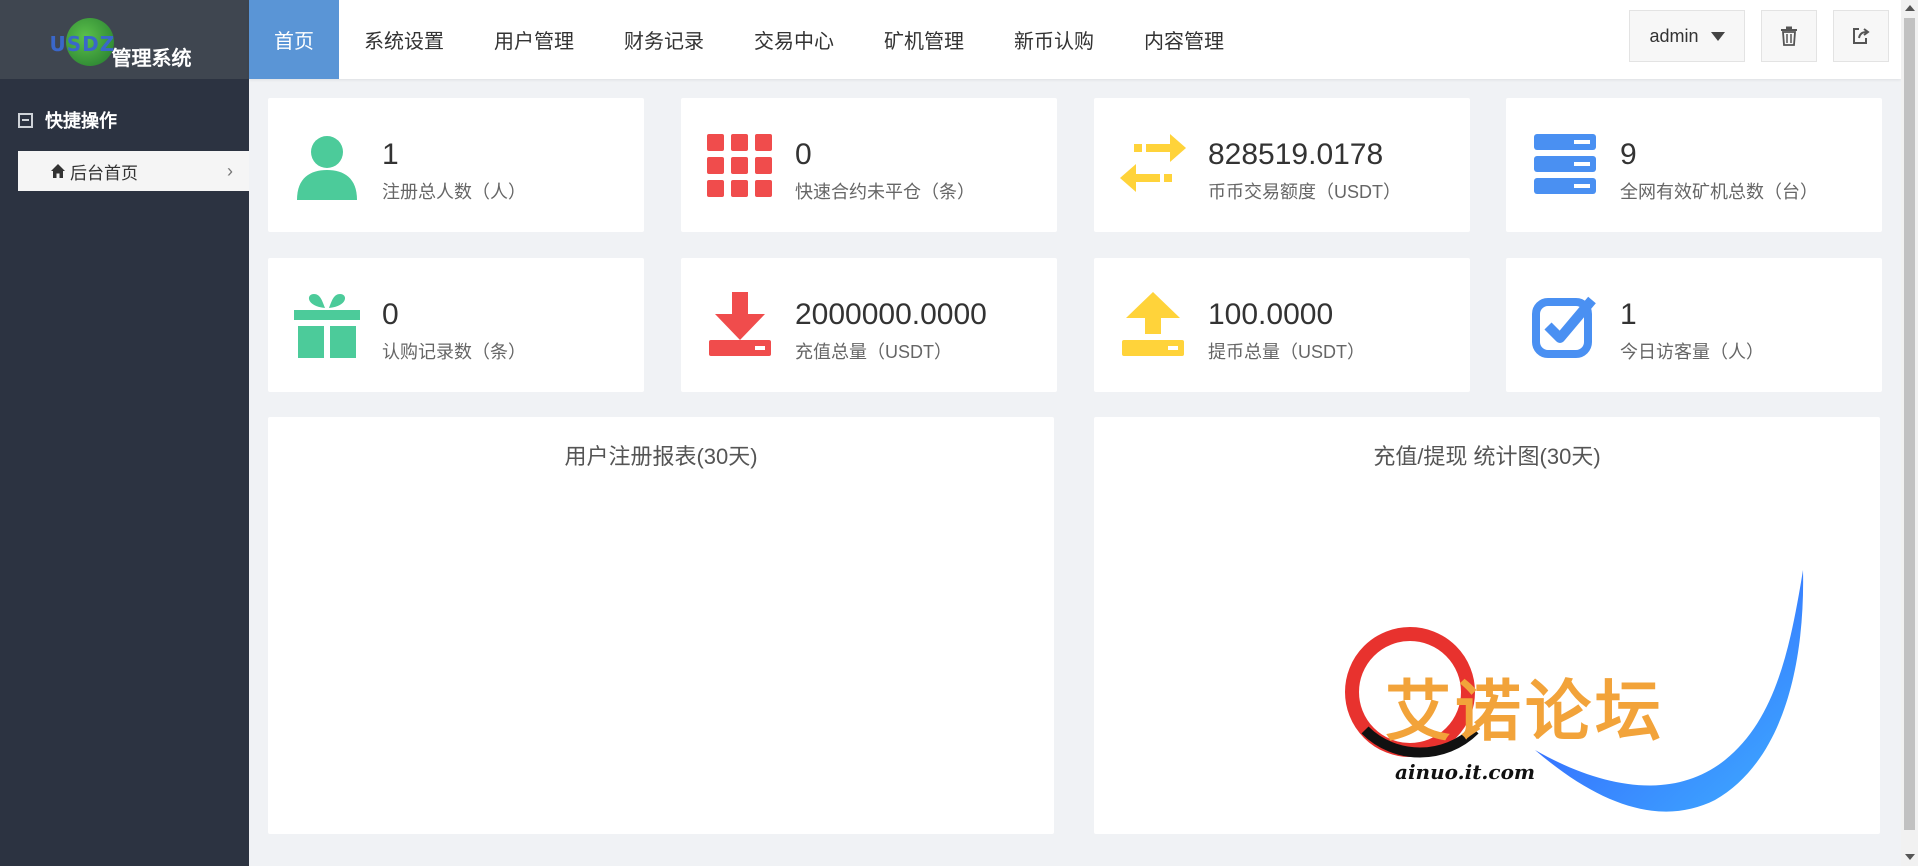 The image size is (1918, 866). What do you see at coordinates (1717, 36) in the screenshot?
I see `caret-down-icon` at bounding box center [1717, 36].